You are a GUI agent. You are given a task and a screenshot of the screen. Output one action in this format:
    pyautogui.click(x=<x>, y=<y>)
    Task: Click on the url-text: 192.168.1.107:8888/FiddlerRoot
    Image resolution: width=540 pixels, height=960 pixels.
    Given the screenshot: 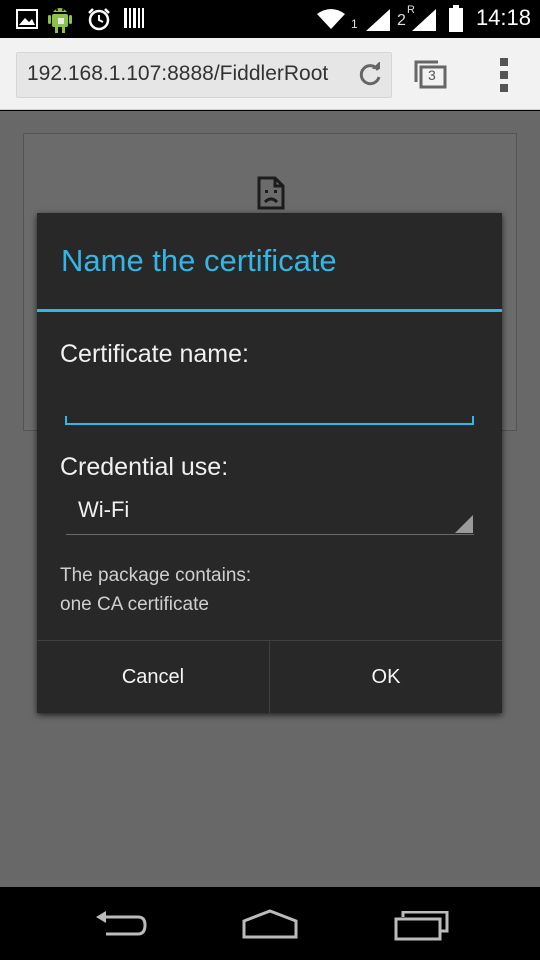 What is the action you would take?
    pyautogui.click(x=188, y=74)
    